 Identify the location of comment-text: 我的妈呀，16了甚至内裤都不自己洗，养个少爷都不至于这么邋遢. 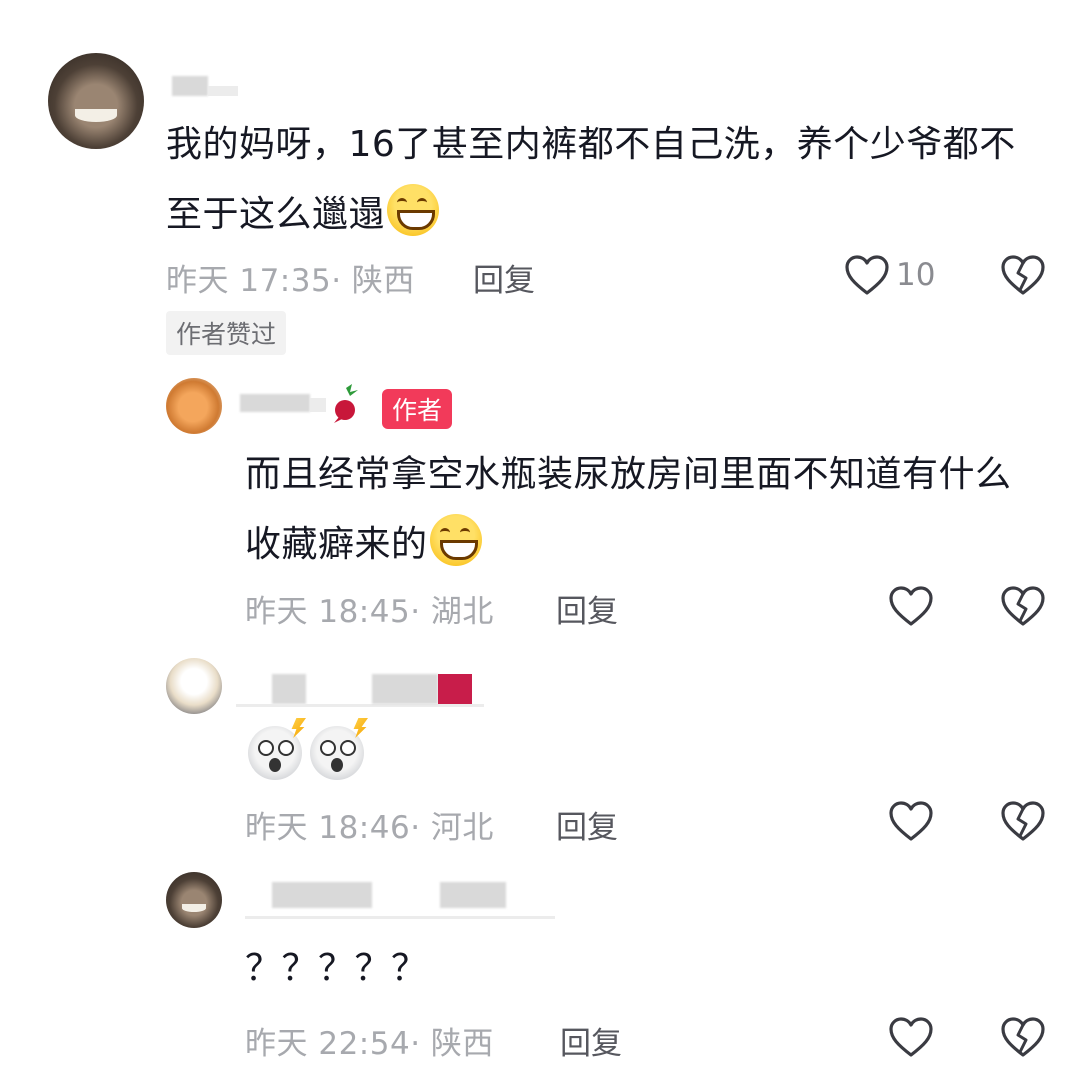
(606, 180).